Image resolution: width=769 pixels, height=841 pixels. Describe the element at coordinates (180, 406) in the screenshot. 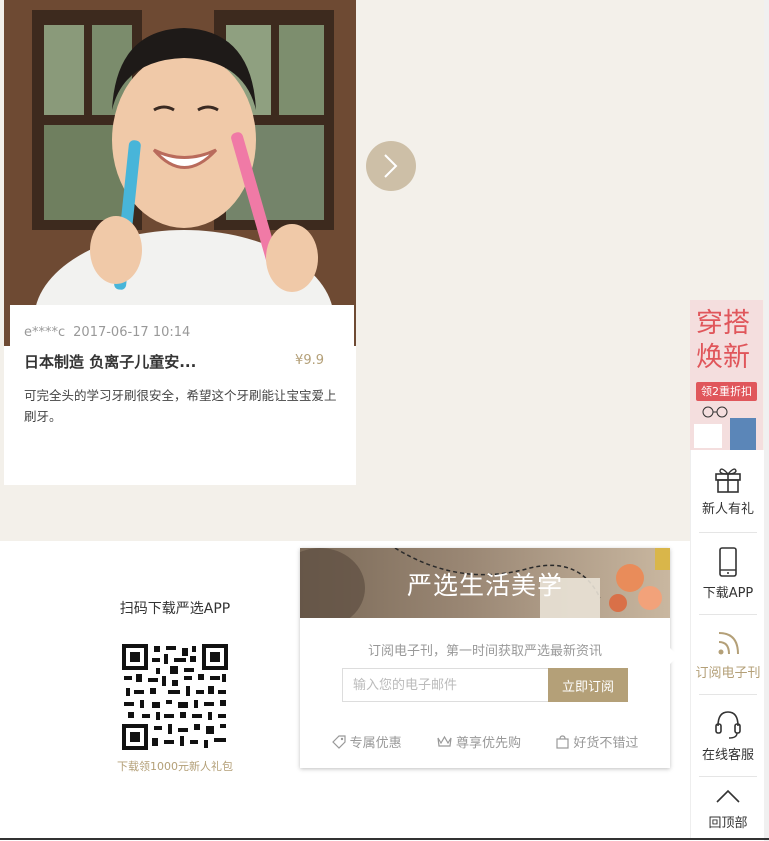

I see `review-text: 可完全头的学习牙刷很安全，希望这个牙刷能让宝宝爱上刷牙。` at that location.